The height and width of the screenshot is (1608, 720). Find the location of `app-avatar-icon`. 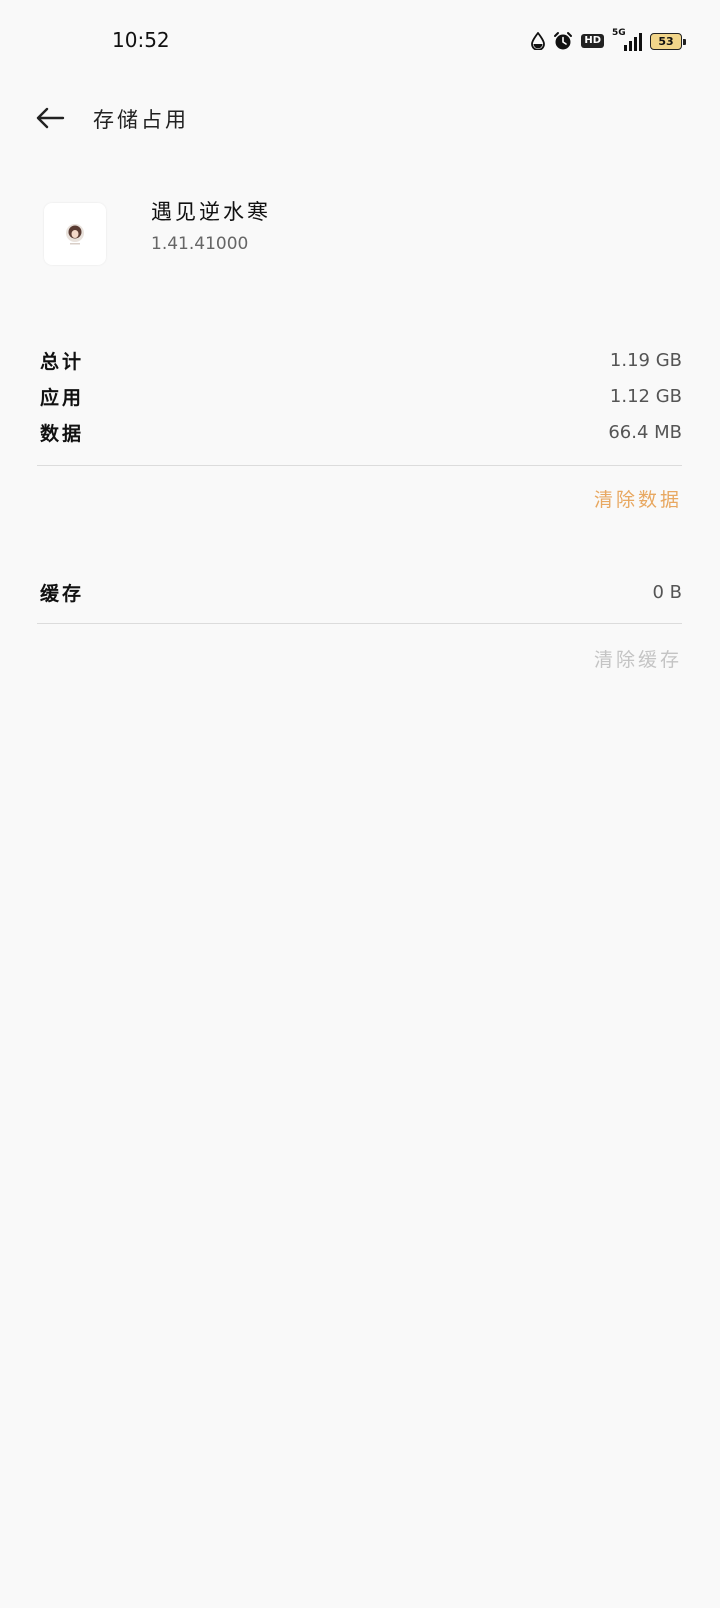

app-avatar-icon is located at coordinates (75, 234).